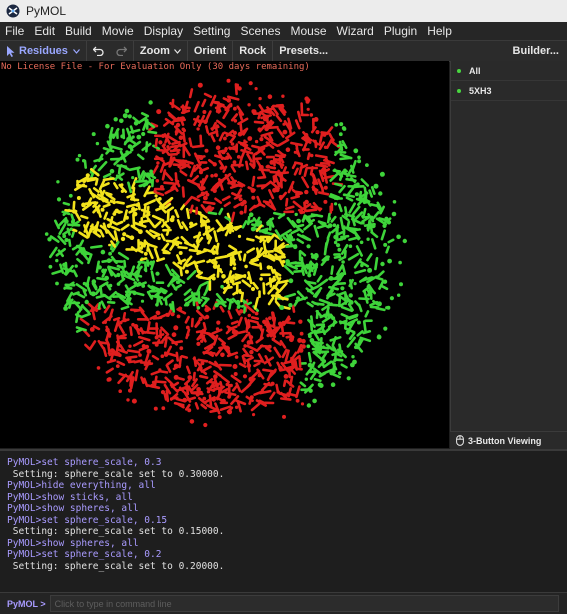 This screenshot has height=614, width=567. I want to click on zoom-dropdown: Zoom, so click(161, 51).